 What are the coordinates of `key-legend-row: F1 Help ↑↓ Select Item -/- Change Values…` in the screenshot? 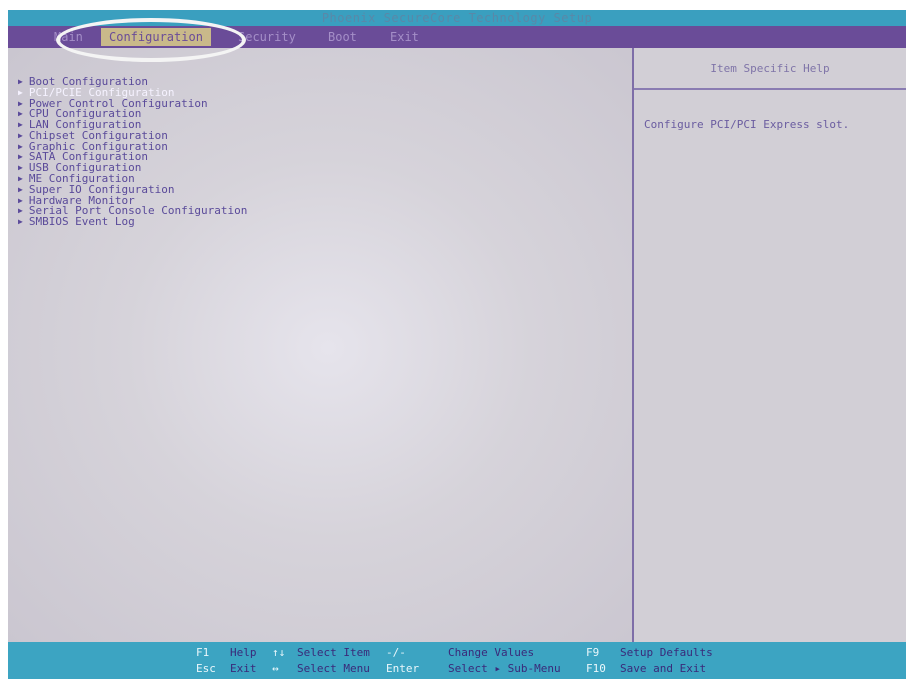 It's located at (457, 653).